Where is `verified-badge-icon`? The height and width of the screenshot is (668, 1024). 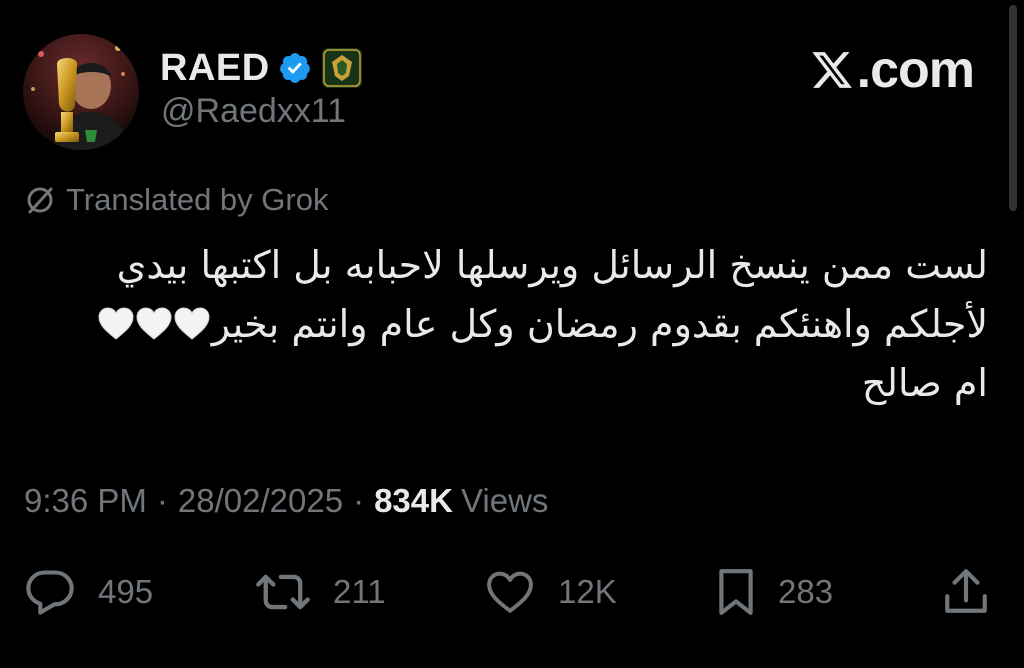 verified-badge-icon is located at coordinates (295, 68).